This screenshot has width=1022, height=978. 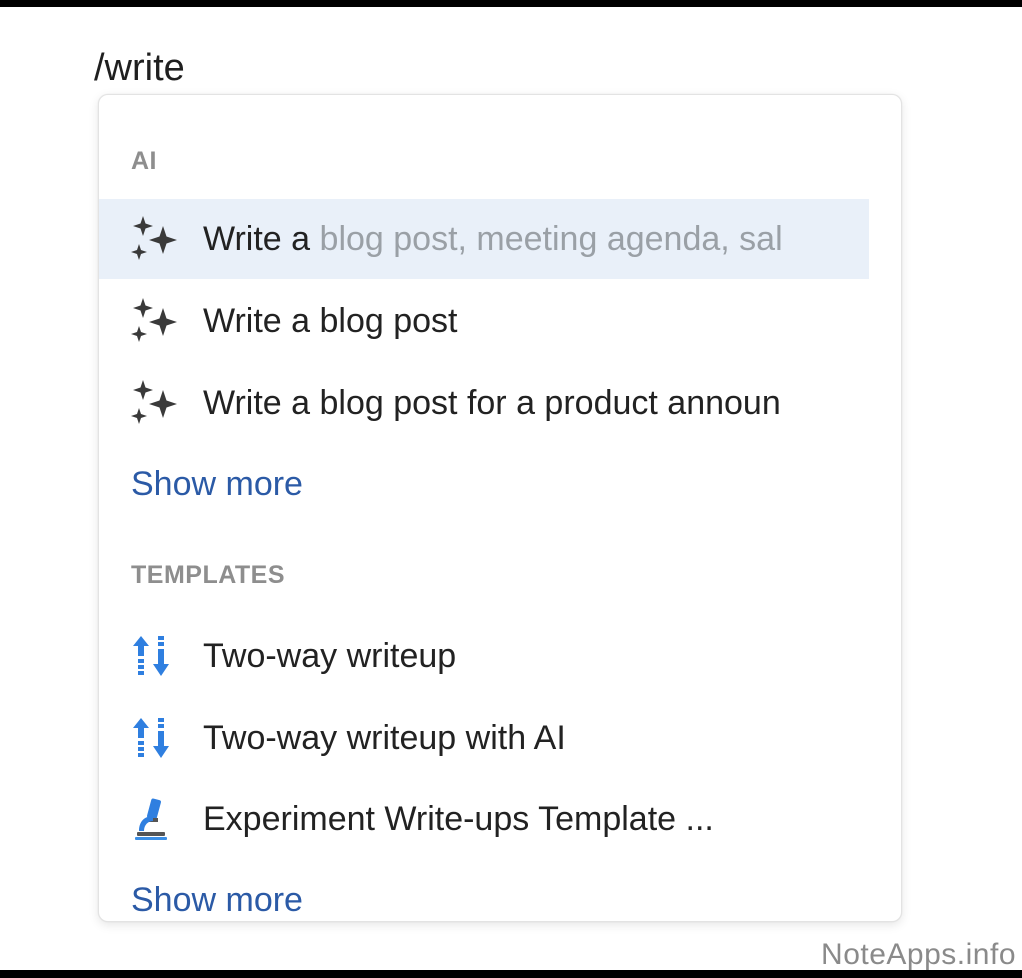 I want to click on section-title-templates: TEMPLATES, so click(x=208, y=575).